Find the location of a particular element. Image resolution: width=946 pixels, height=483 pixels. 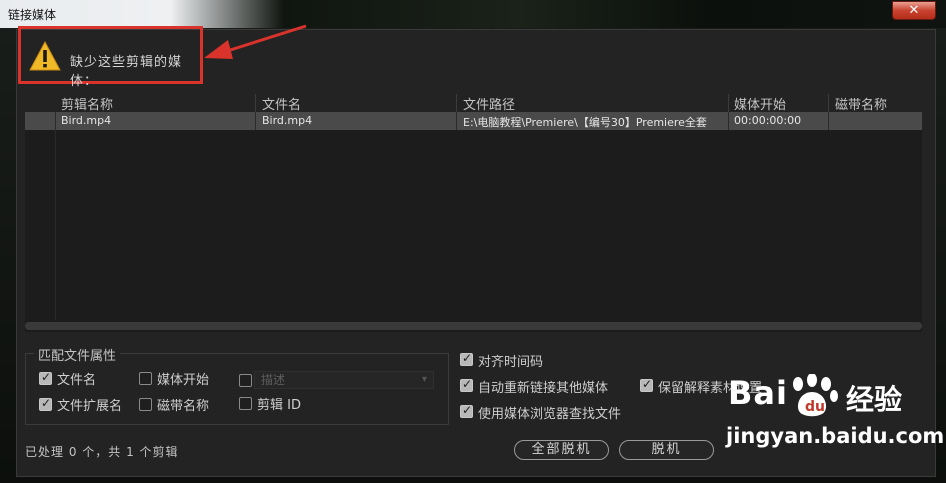

checkbox-file-extension is located at coordinates (45, 403).